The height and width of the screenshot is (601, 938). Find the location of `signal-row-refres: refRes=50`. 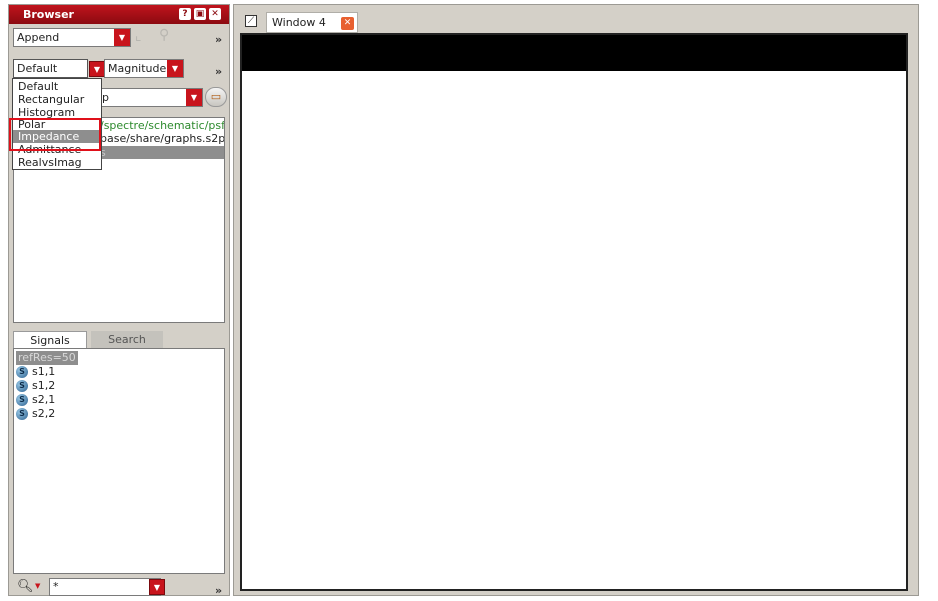

signal-row-refres: refRes=50 is located at coordinates (47, 358).